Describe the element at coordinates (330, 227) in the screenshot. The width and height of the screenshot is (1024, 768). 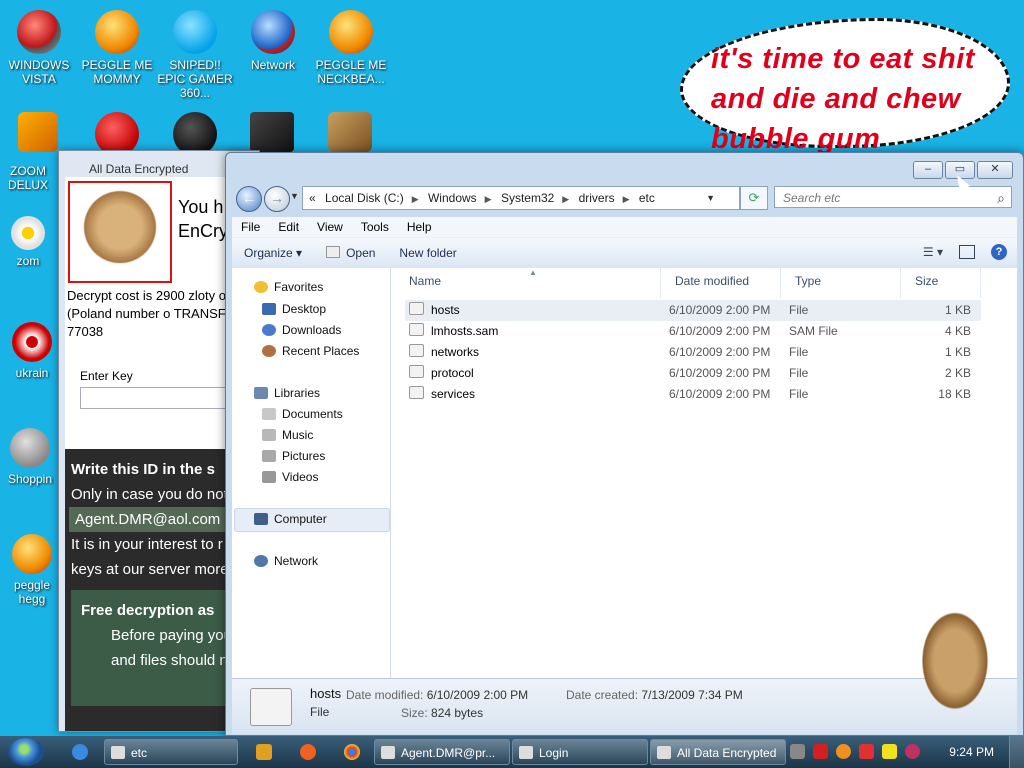
I see `menu-view: View` at that location.